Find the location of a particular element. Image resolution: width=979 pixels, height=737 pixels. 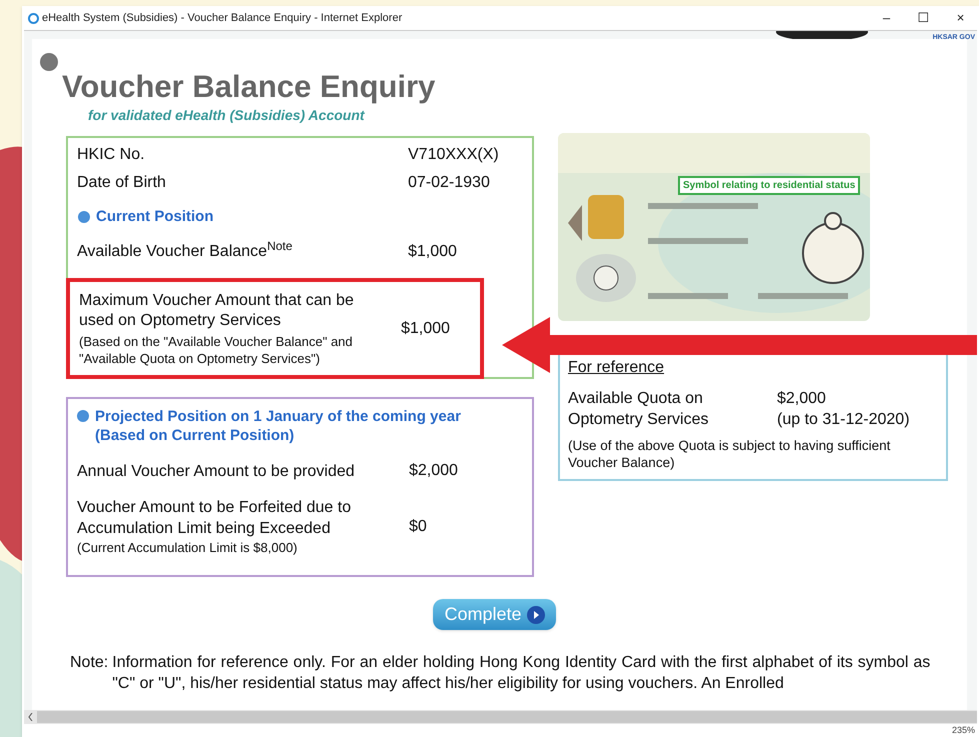

window-control: ☐ is located at coordinates (923, 18).